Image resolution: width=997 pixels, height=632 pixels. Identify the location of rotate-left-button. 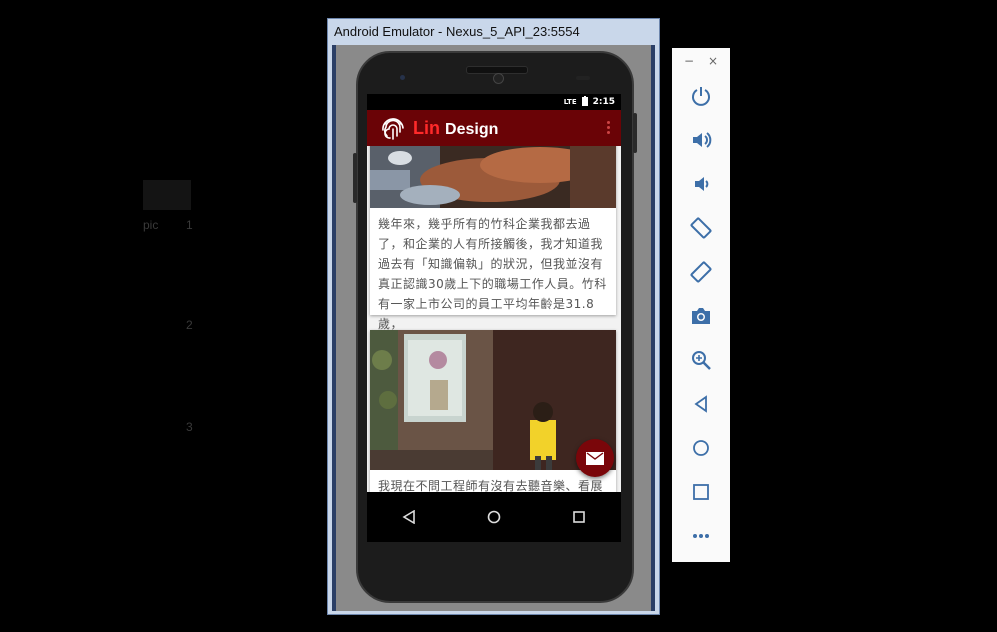
(701, 228).